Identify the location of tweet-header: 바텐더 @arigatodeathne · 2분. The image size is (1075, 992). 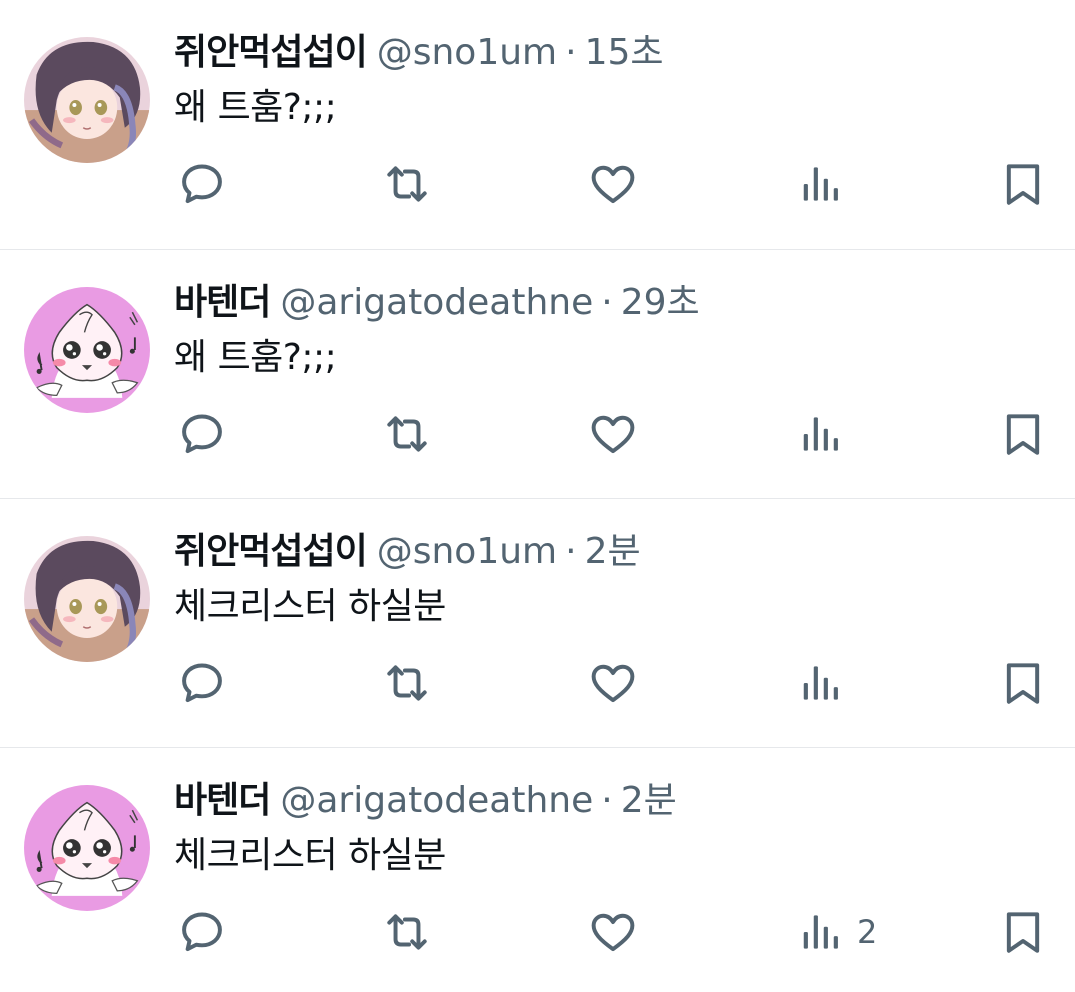
(425, 801).